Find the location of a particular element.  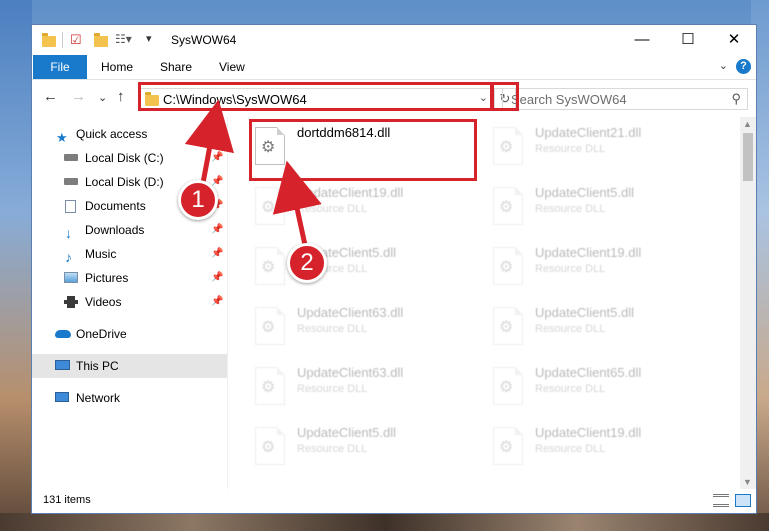

step-1-badge: 1 is located at coordinates (198, 200).